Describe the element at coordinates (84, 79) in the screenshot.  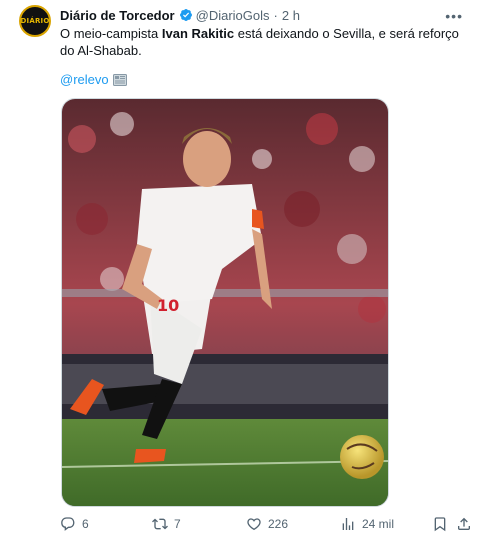
I see `mention-link: @relevo` at that location.